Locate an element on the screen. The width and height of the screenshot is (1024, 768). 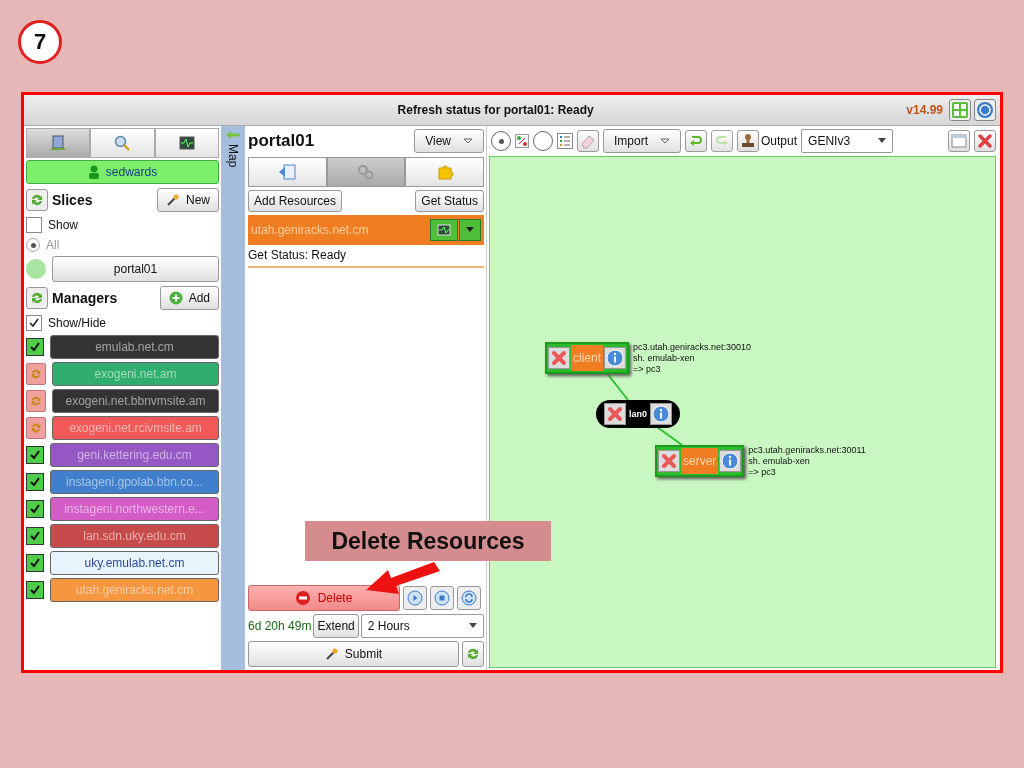
get-status-button: Get Status is located at coordinates (449, 201).